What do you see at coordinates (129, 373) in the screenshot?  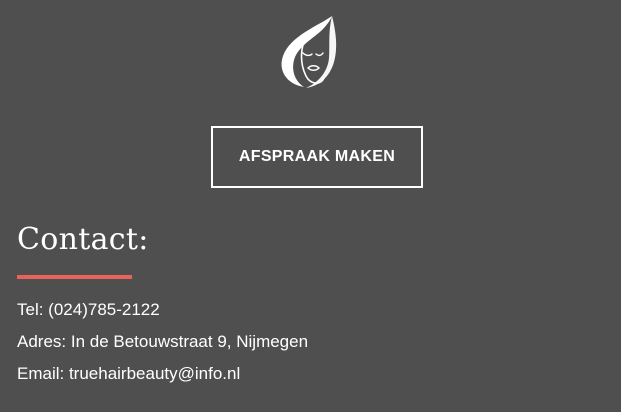 I see `contact-email: Email: truehairbeauty@info.nl` at bounding box center [129, 373].